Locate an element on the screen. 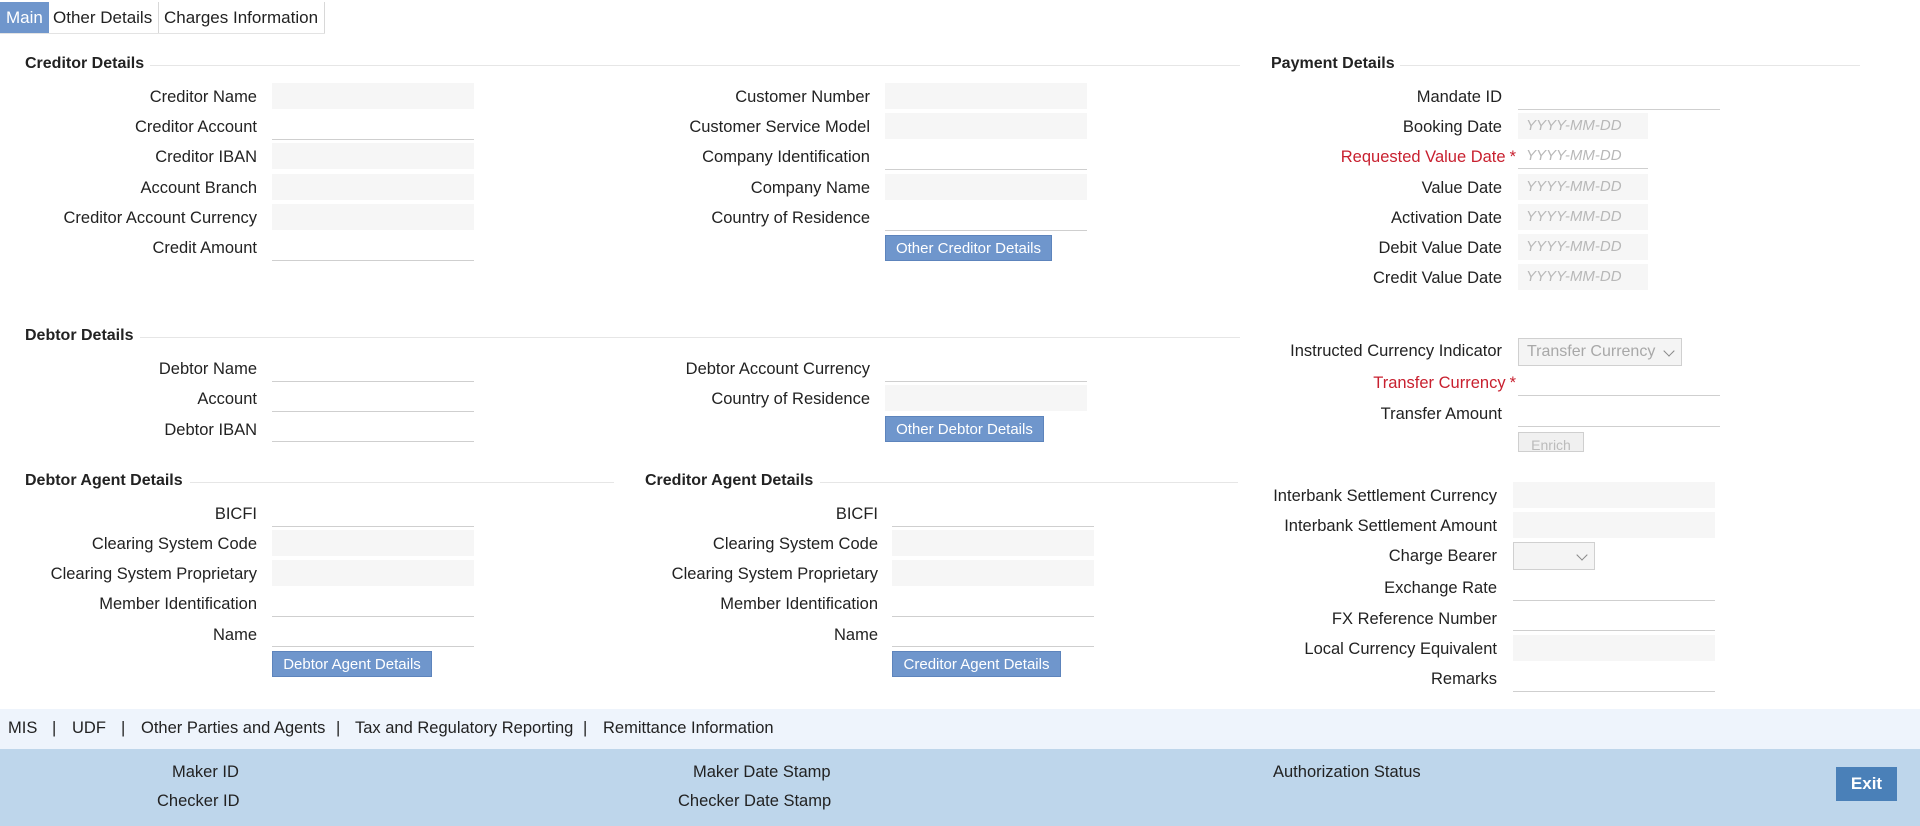  credit-amount-field is located at coordinates (373, 248).